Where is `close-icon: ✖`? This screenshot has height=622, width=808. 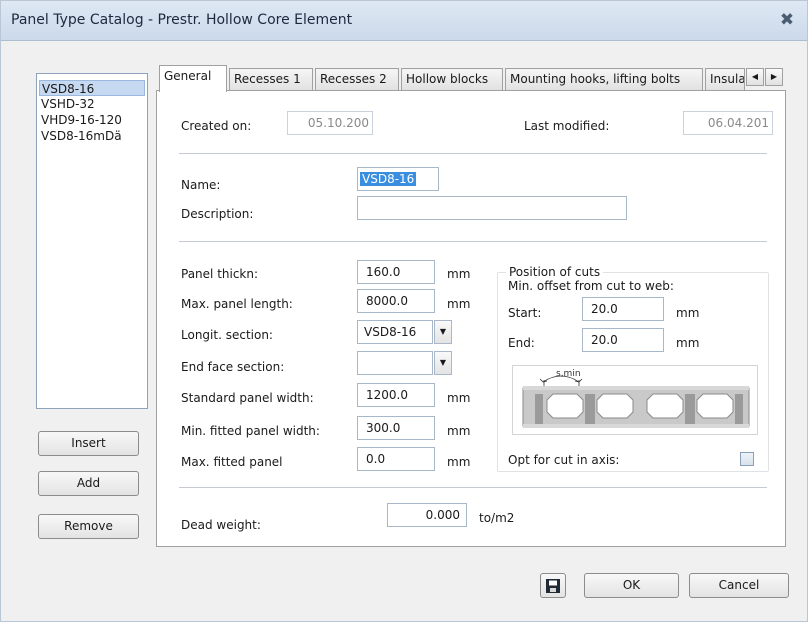
close-icon: ✖ is located at coordinates (787, 20).